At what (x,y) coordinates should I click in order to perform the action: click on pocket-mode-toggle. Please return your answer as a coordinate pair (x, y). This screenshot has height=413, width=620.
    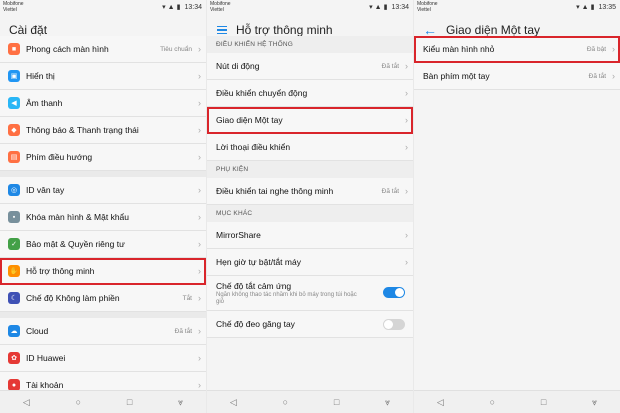
    Looking at the image, I should click on (394, 292).